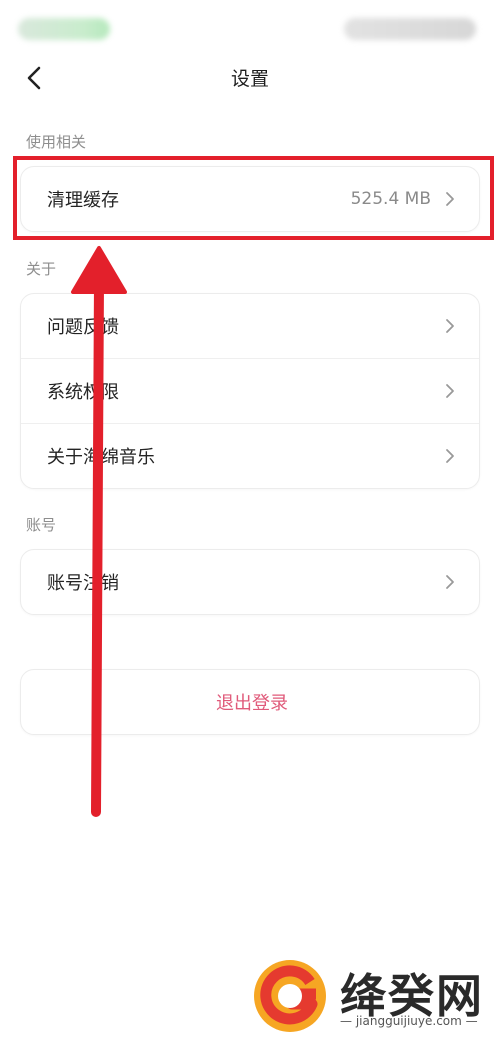  I want to click on system-permissions-label: 系统权限, so click(83, 392).